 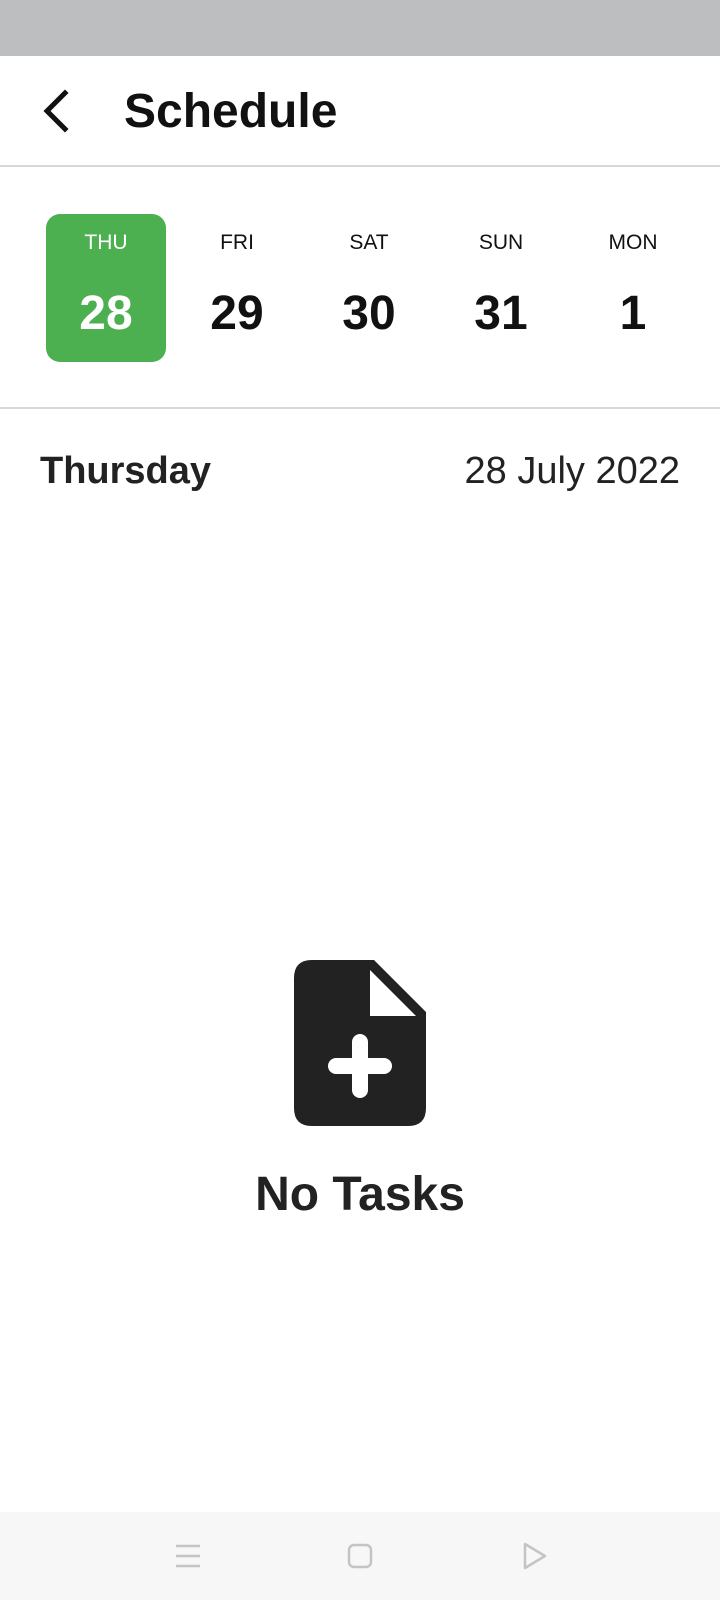 I want to click on day-number: 30, so click(x=369, y=313).